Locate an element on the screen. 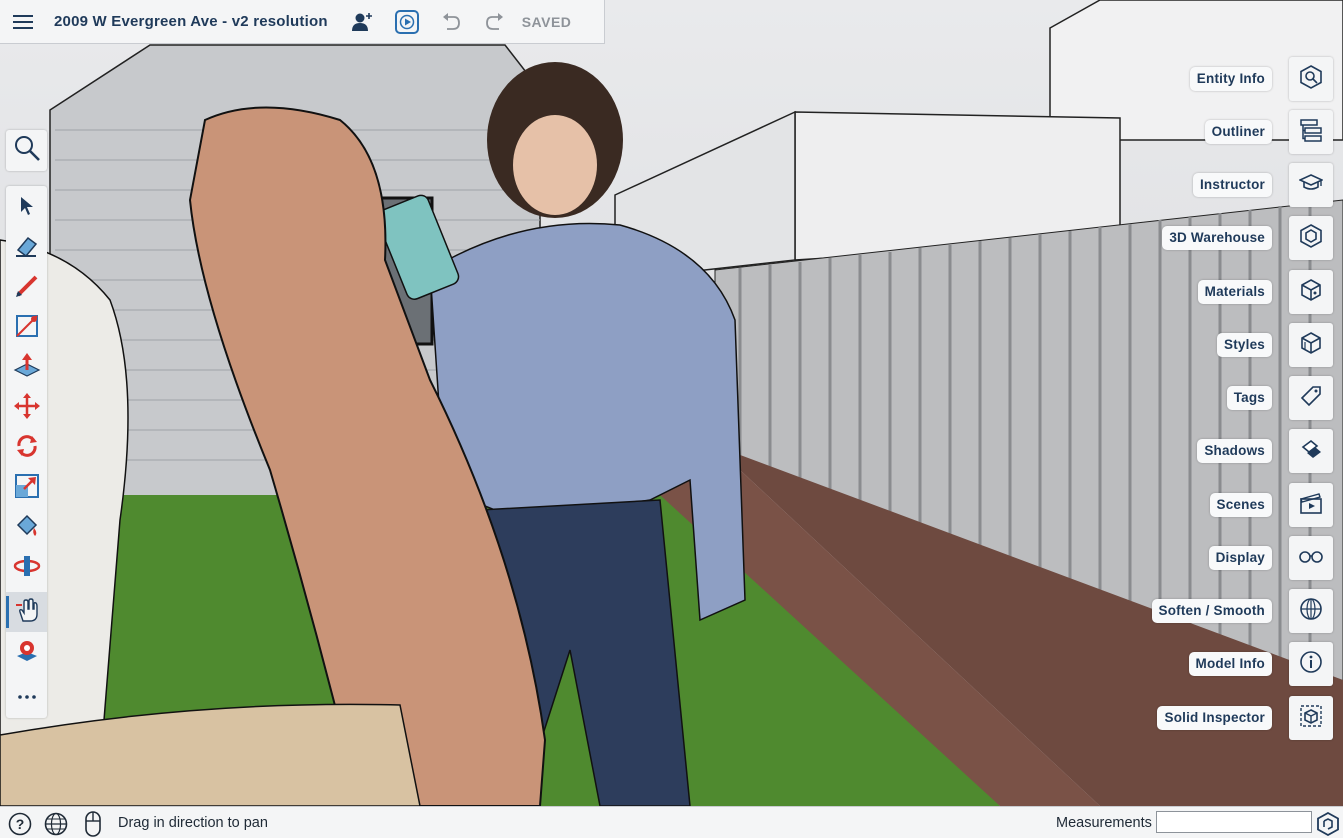 The image size is (1343, 838). shadow-icon is located at coordinates (1311, 451).